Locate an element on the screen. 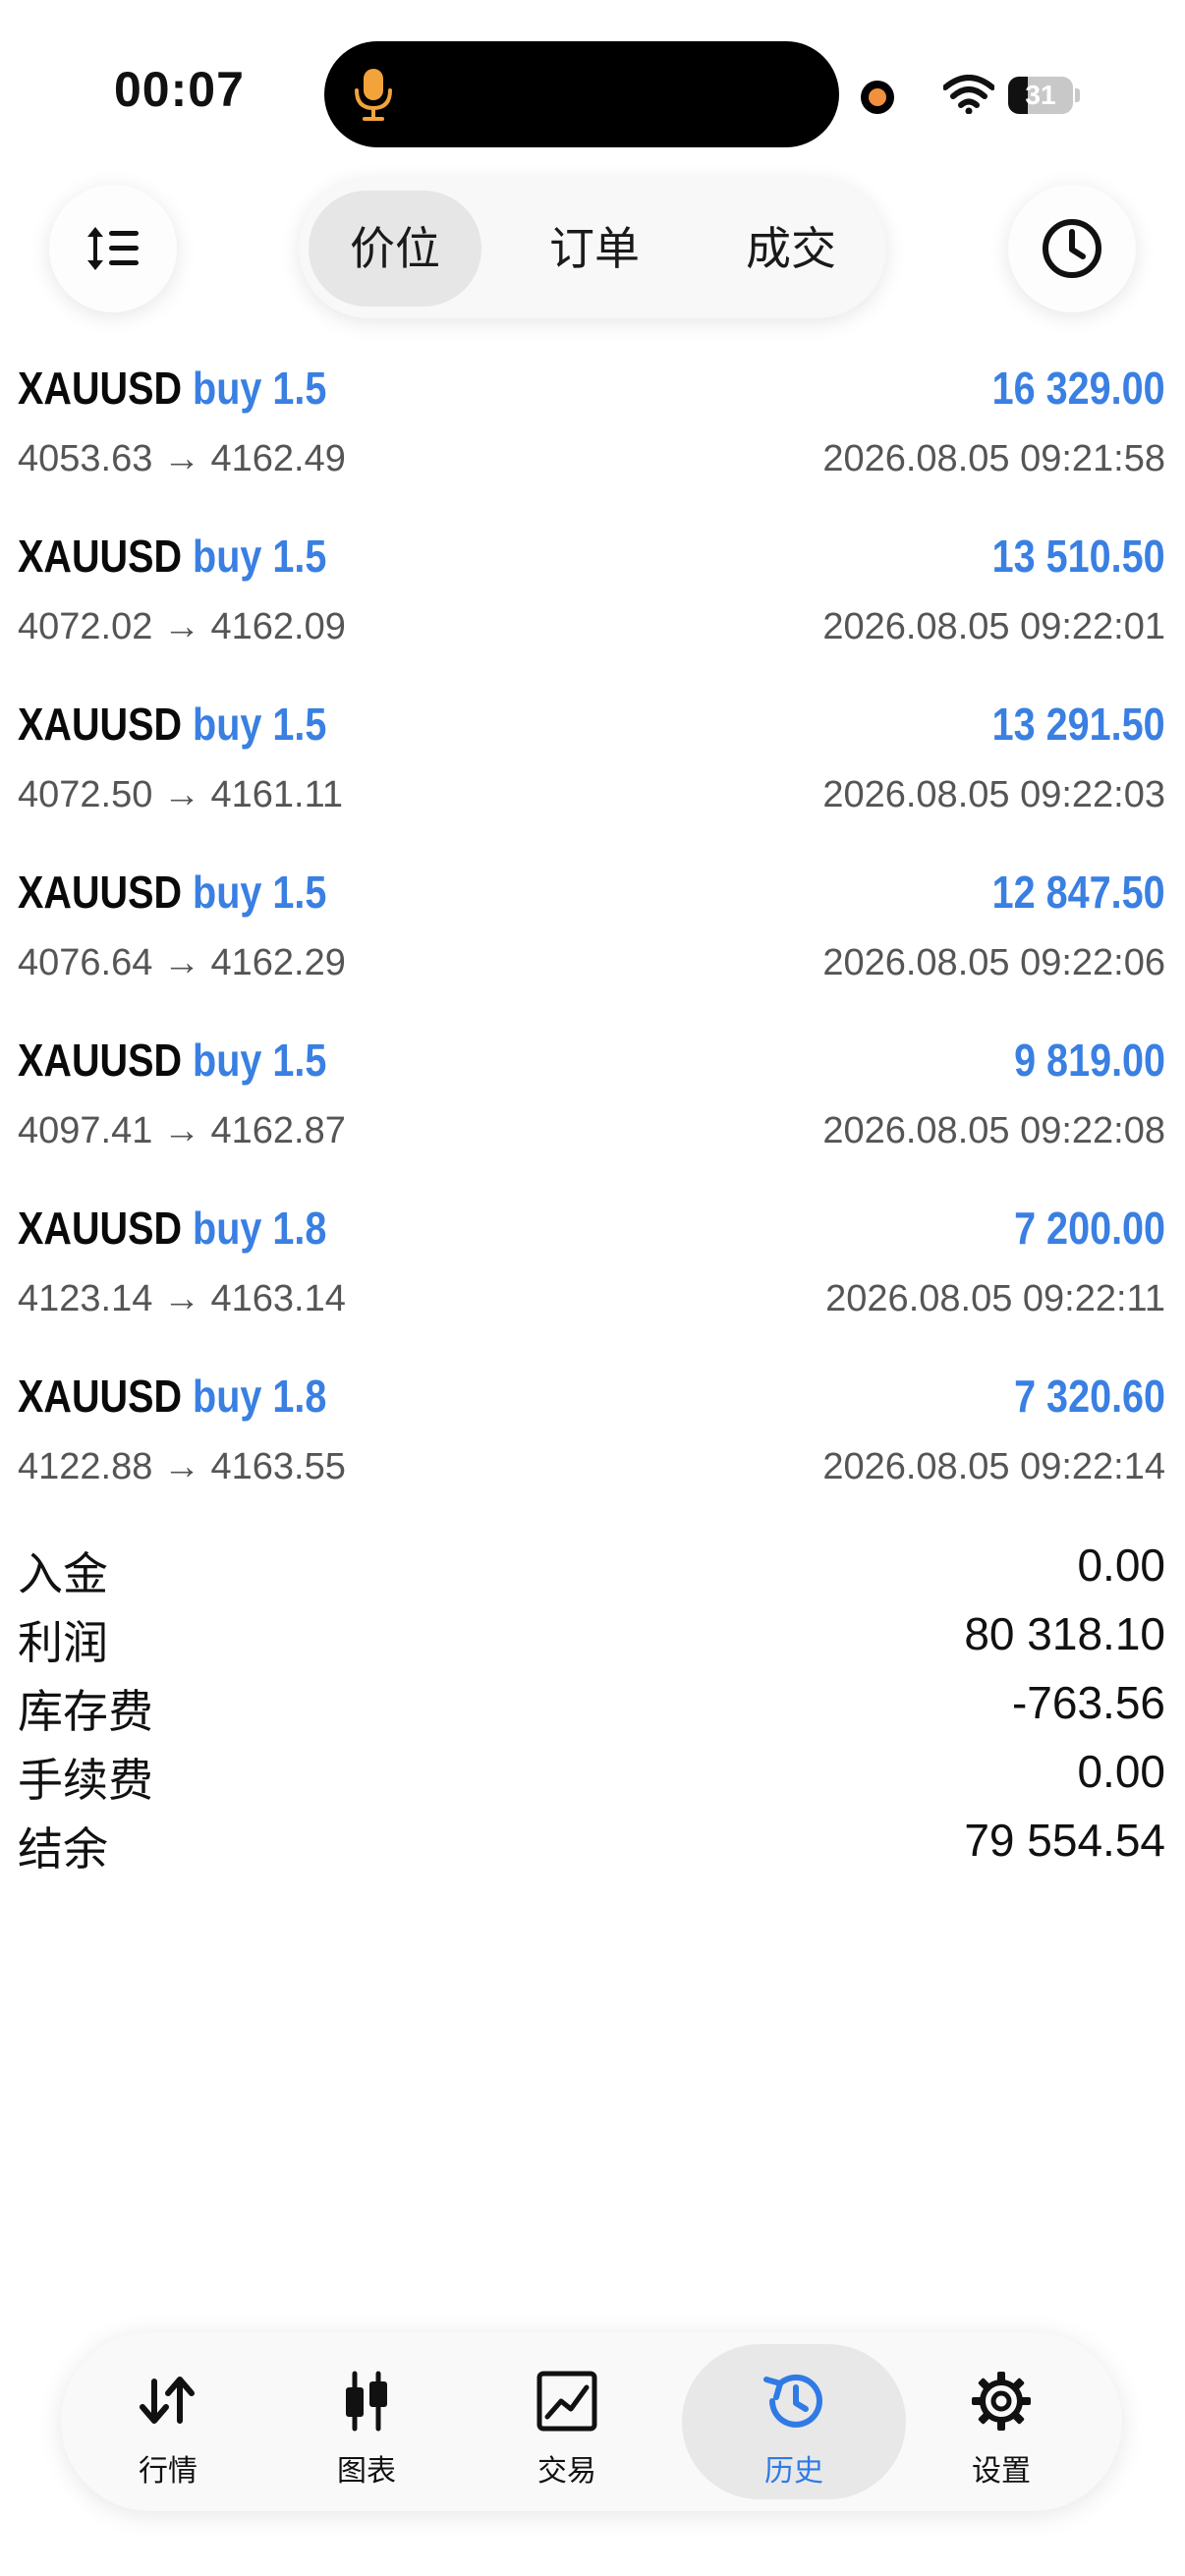 This screenshot has width=1185, height=2576. deal-time: 2026.08.05 09:22:08 is located at coordinates (994, 1130).